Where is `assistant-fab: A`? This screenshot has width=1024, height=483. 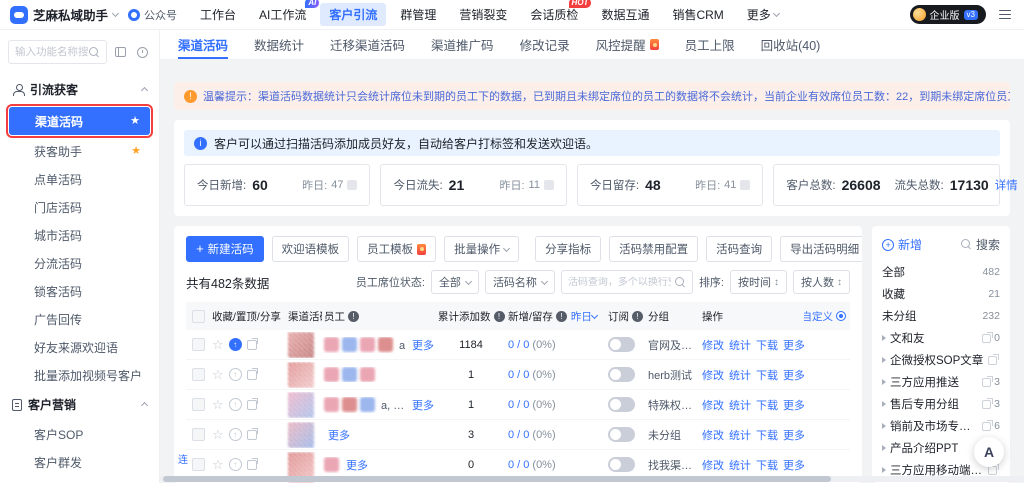 assistant-fab: A is located at coordinates (989, 452).